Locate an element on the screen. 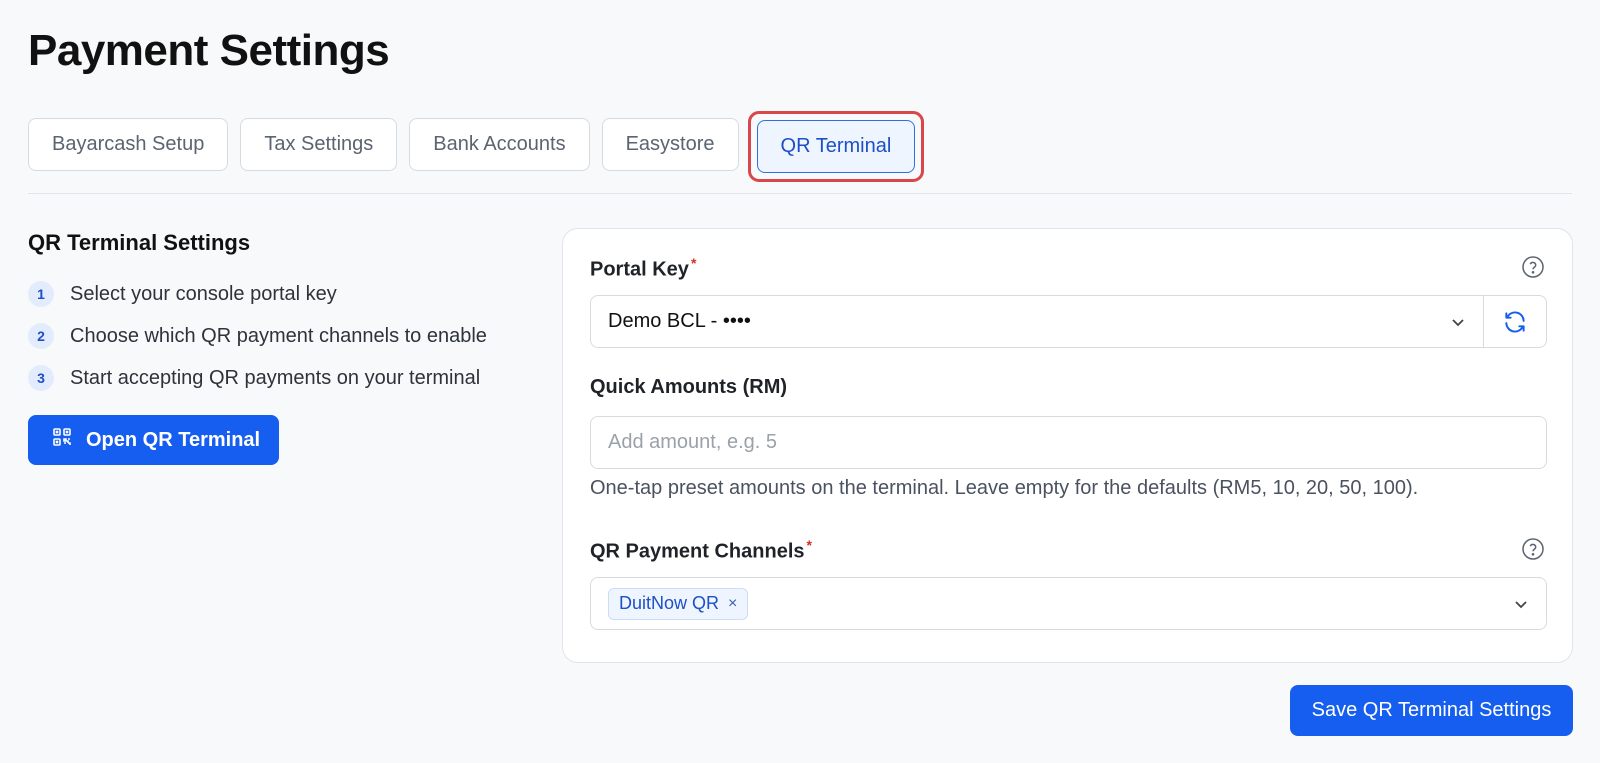  qr-code-icon is located at coordinates (62, 440).